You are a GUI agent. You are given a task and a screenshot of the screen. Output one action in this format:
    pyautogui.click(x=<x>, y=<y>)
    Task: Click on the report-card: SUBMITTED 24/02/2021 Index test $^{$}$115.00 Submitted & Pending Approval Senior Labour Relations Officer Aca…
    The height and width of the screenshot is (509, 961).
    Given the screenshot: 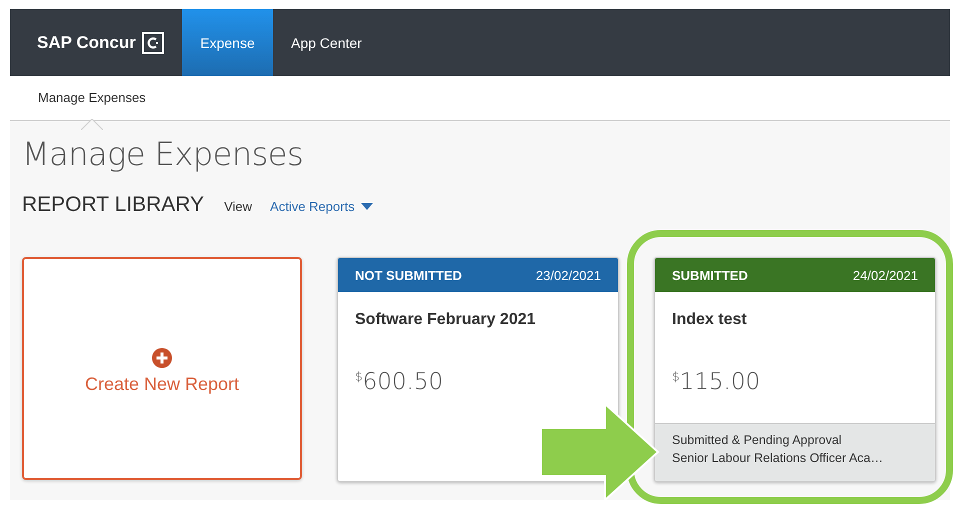 What is the action you would take?
    pyautogui.click(x=795, y=369)
    